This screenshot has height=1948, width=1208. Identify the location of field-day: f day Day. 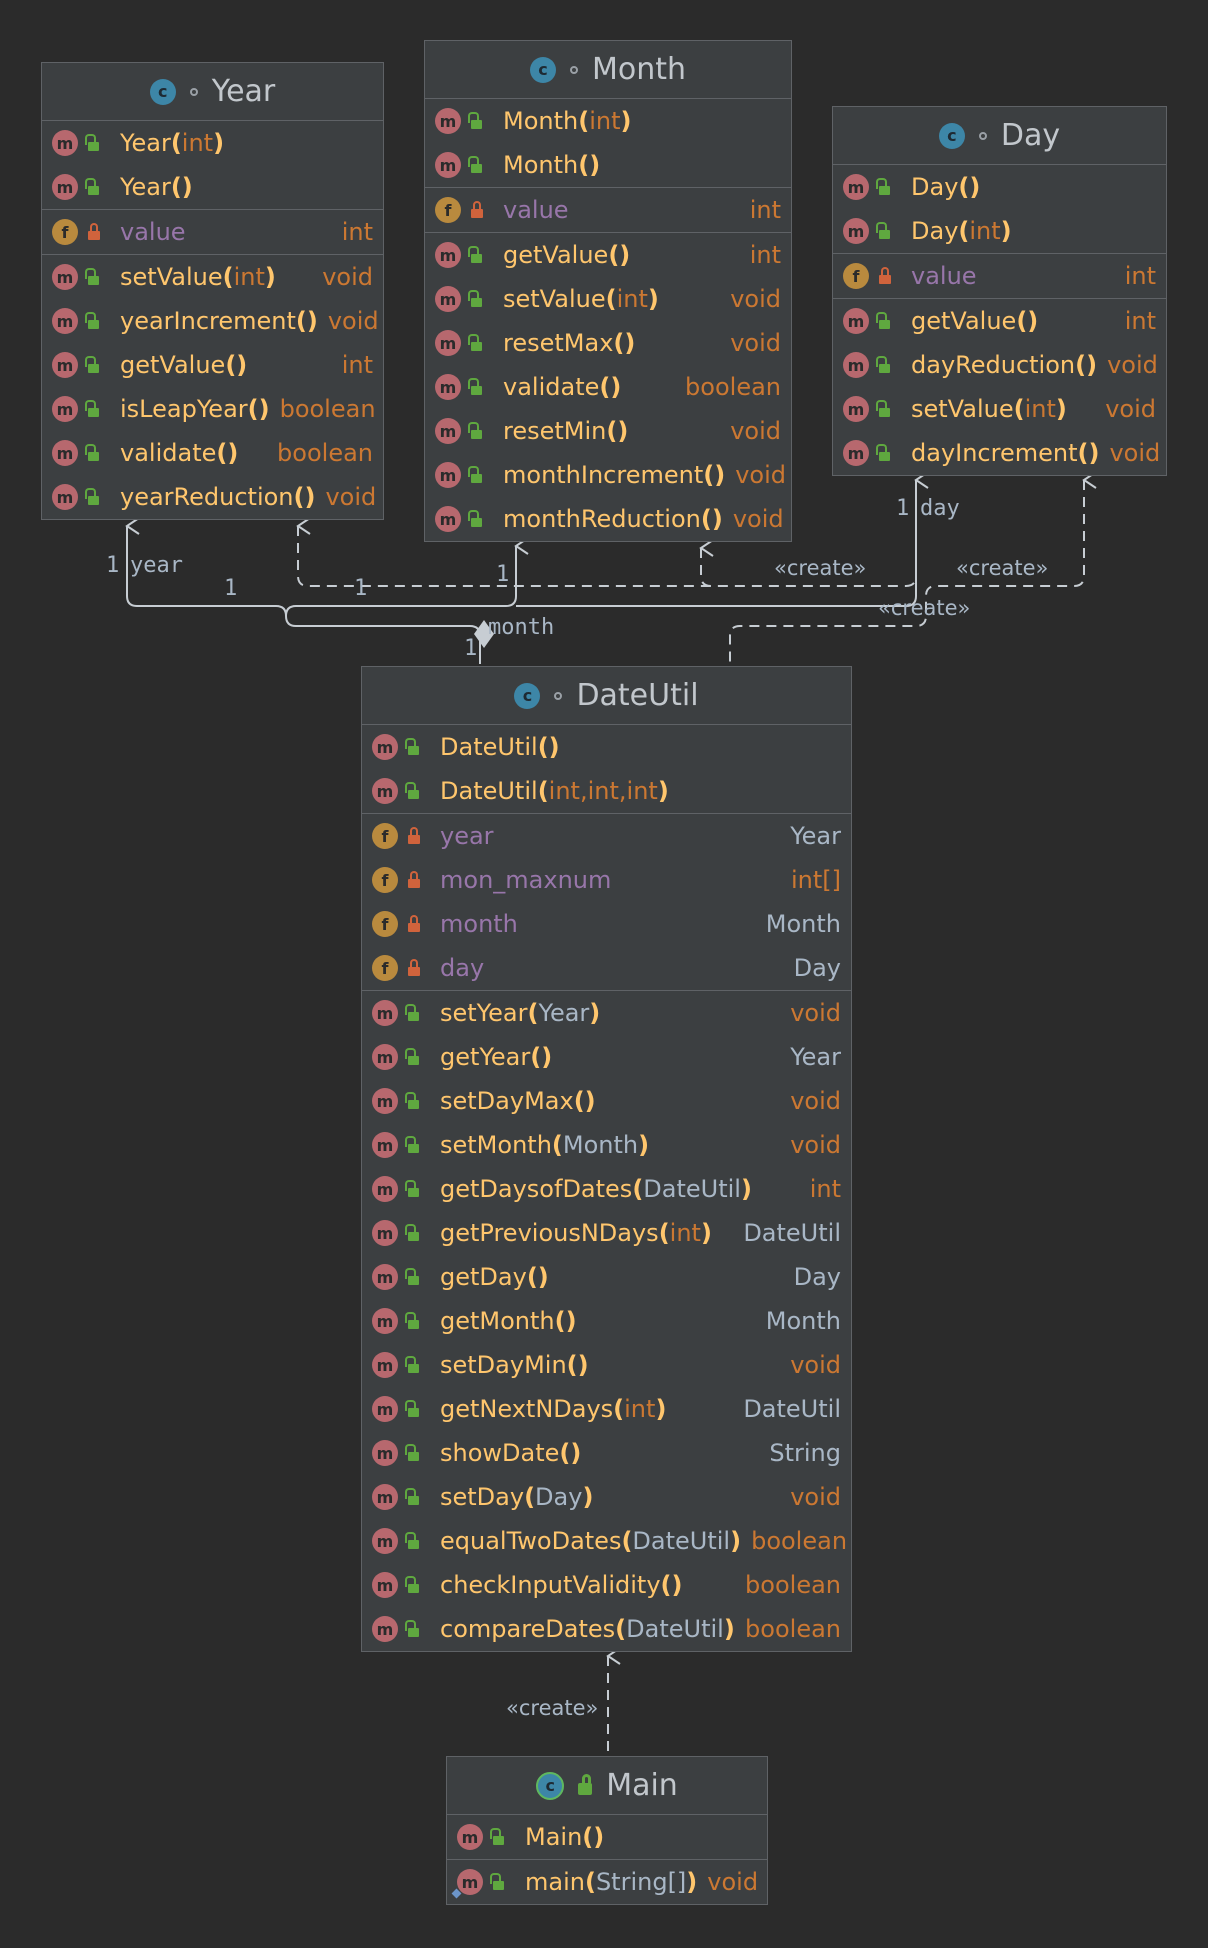
(606, 968).